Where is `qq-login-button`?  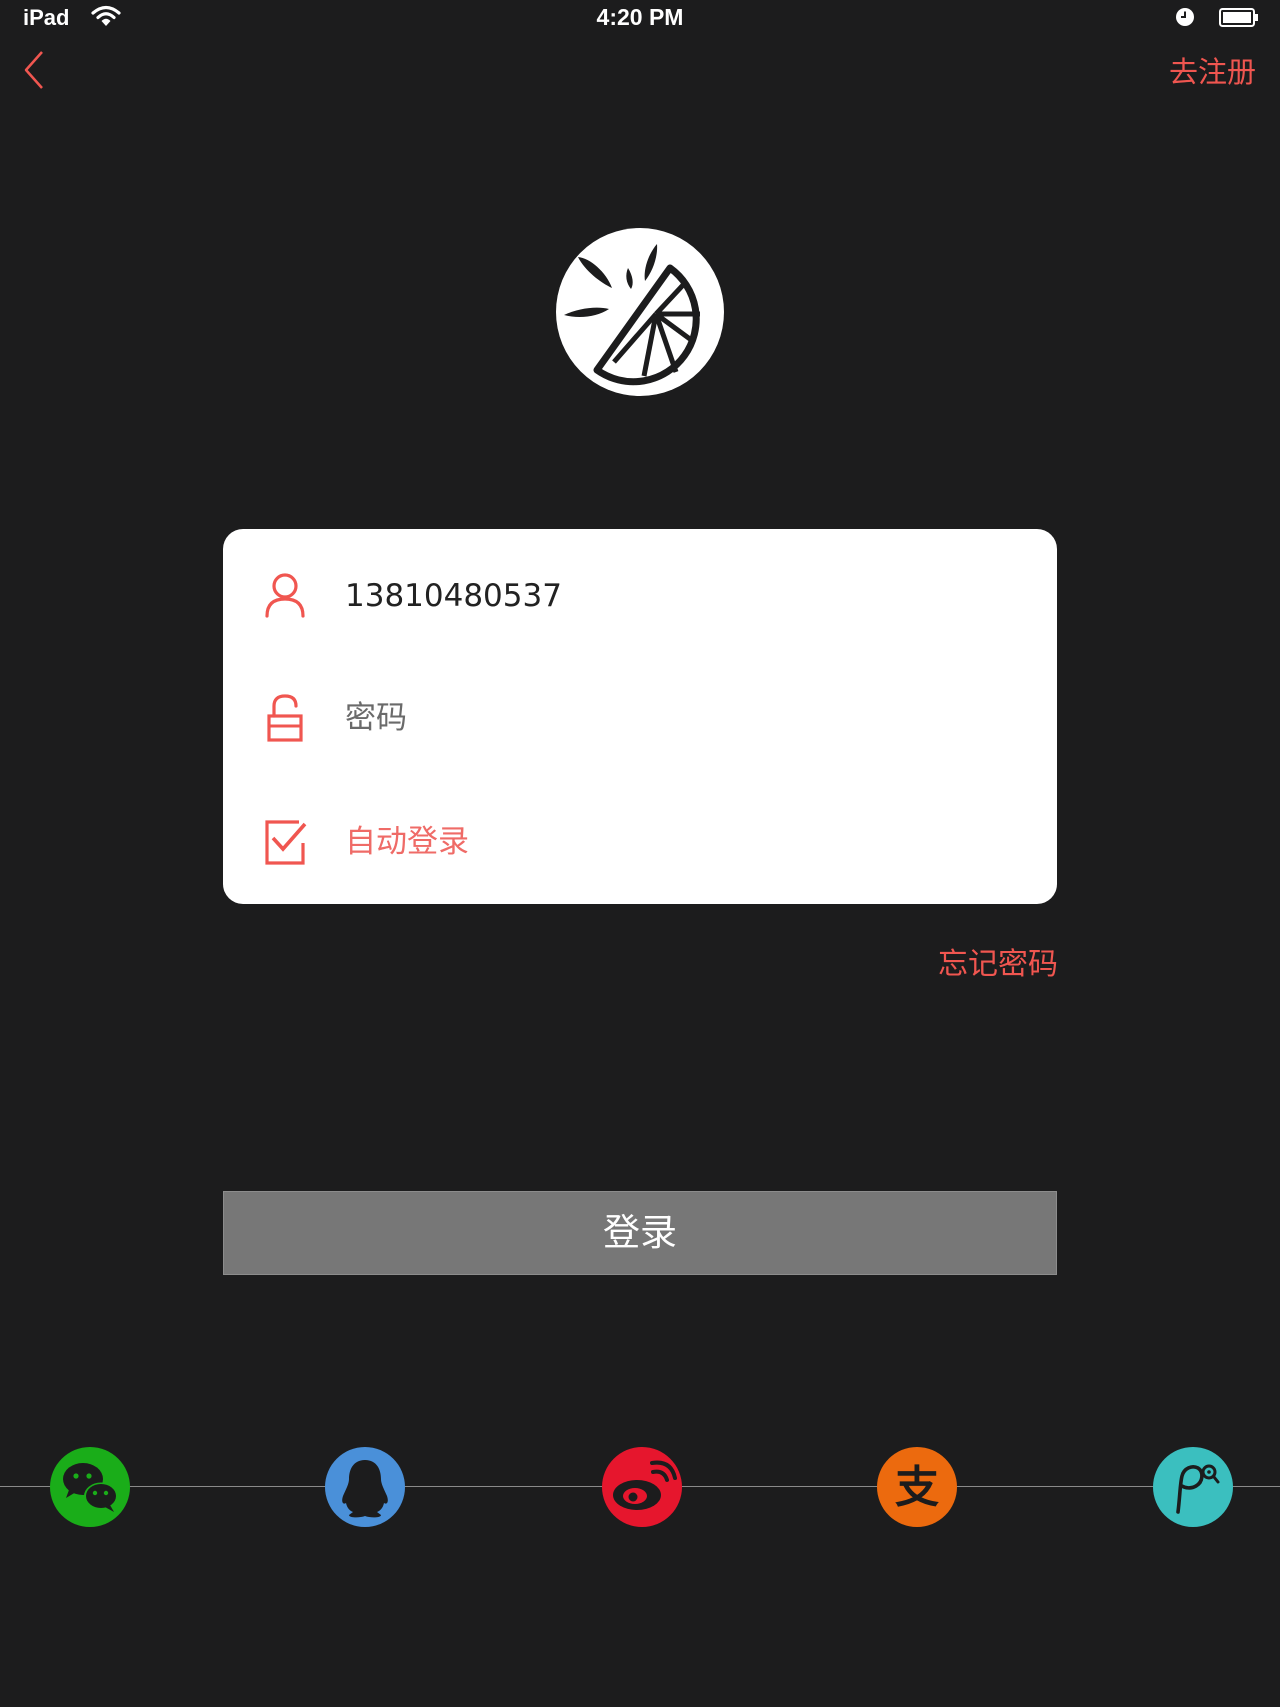 qq-login-button is located at coordinates (365, 1487).